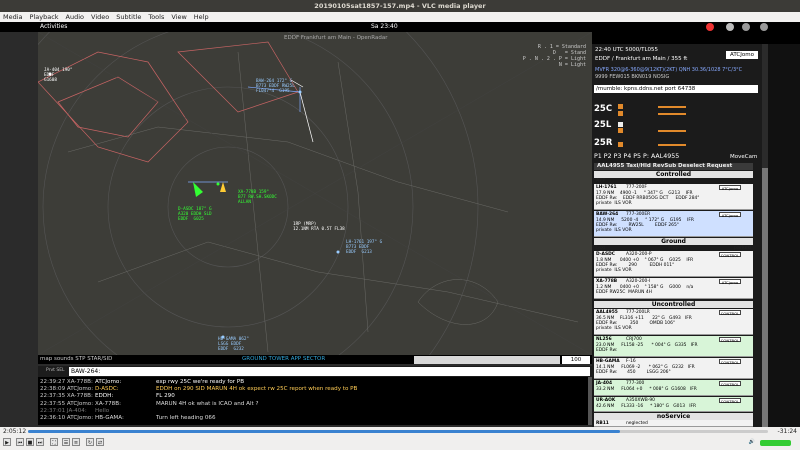 The width and height of the screenshot is (800, 450). Describe the element at coordinates (257, 197) in the screenshot. I see `tag-xa778b: XA-778B 159° B77 RW.SH.SKODC ALLAN` at that location.